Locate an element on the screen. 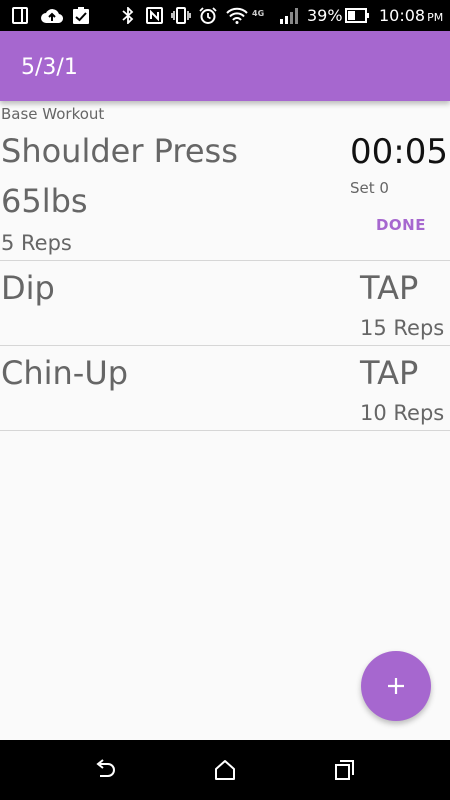 This screenshot has height=800, width=450. clock-ampm: PM is located at coordinates (435, 17).